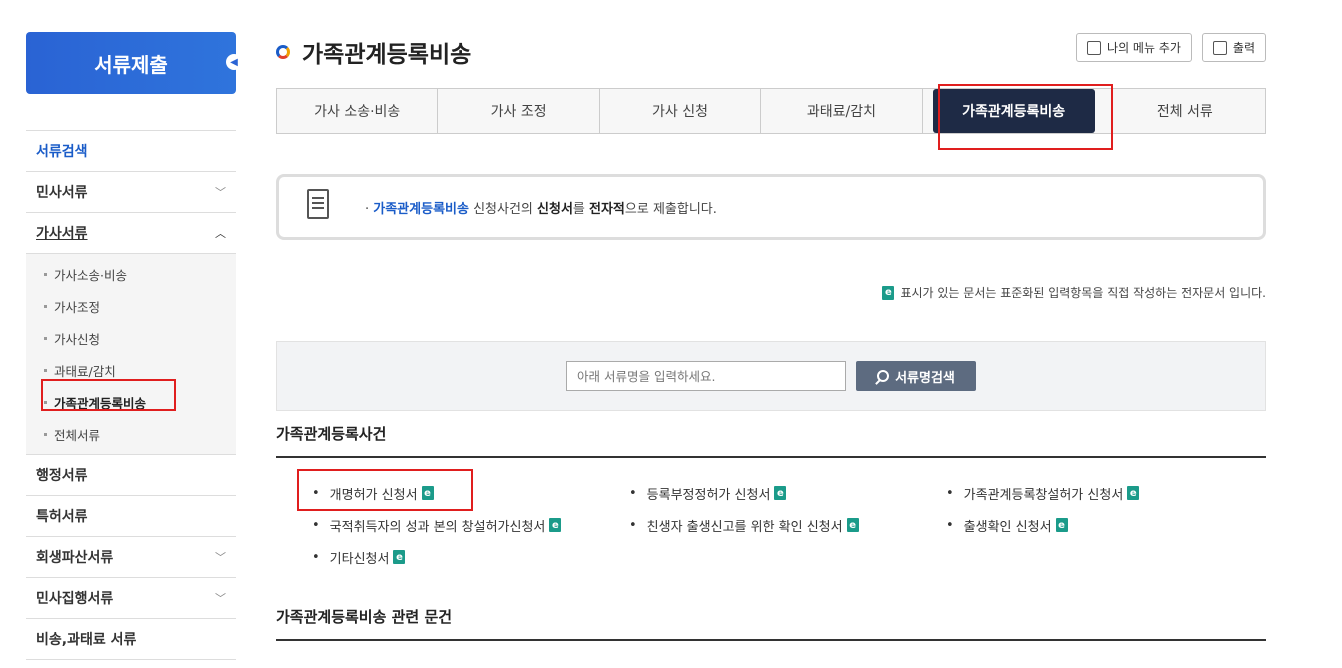 Image resolution: width=1342 pixels, height=668 pixels. Describe the element at coordinates (77, 339) in the screenshot. I see `sidebar-subitem-label: 가사신청` at that location.